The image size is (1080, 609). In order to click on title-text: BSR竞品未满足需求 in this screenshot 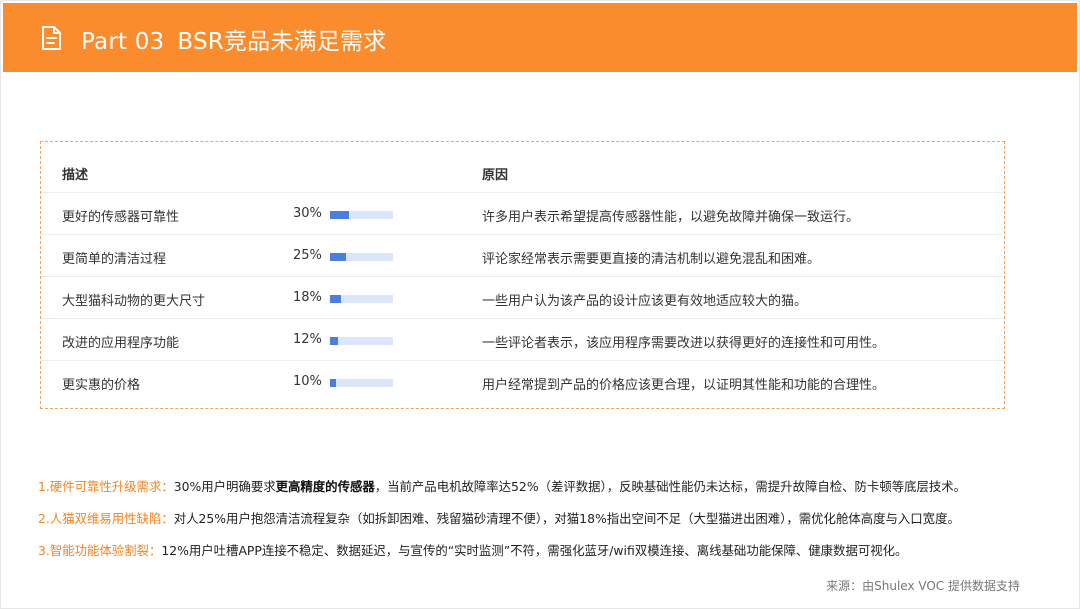, I will do `click(282, 42)`.